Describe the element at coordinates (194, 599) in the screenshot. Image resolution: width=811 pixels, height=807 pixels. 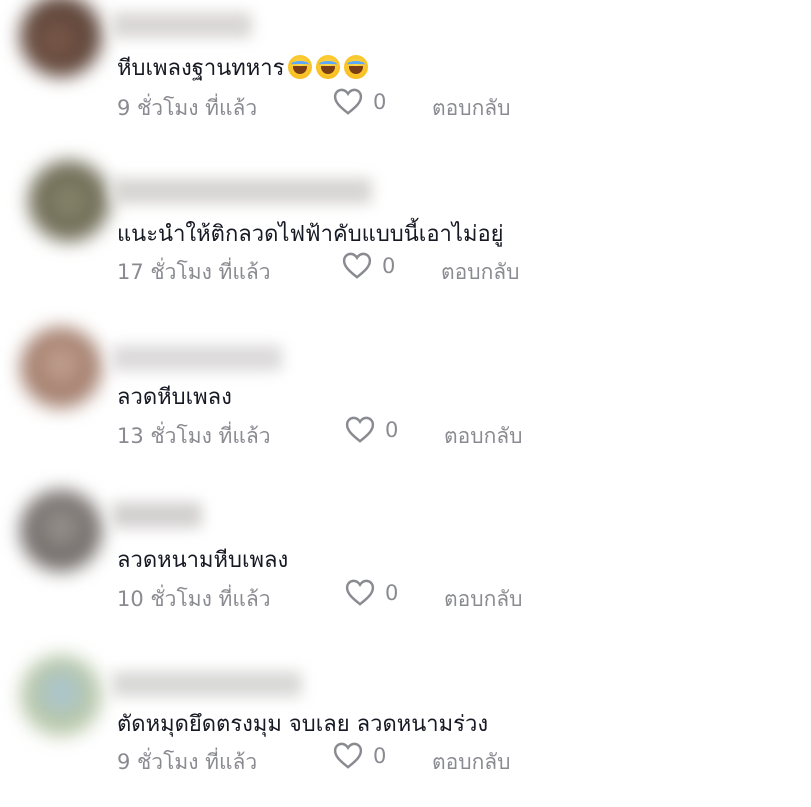
I see `comment-timestamp: 10 ชั่วโมง ที่แล้ว` at that location.